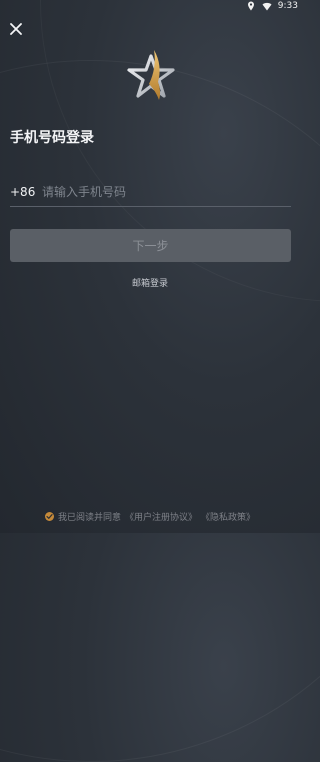  Describe the element at coordinates (287, 6) in the screenshot. I see `status-time: 9:33` at that location.